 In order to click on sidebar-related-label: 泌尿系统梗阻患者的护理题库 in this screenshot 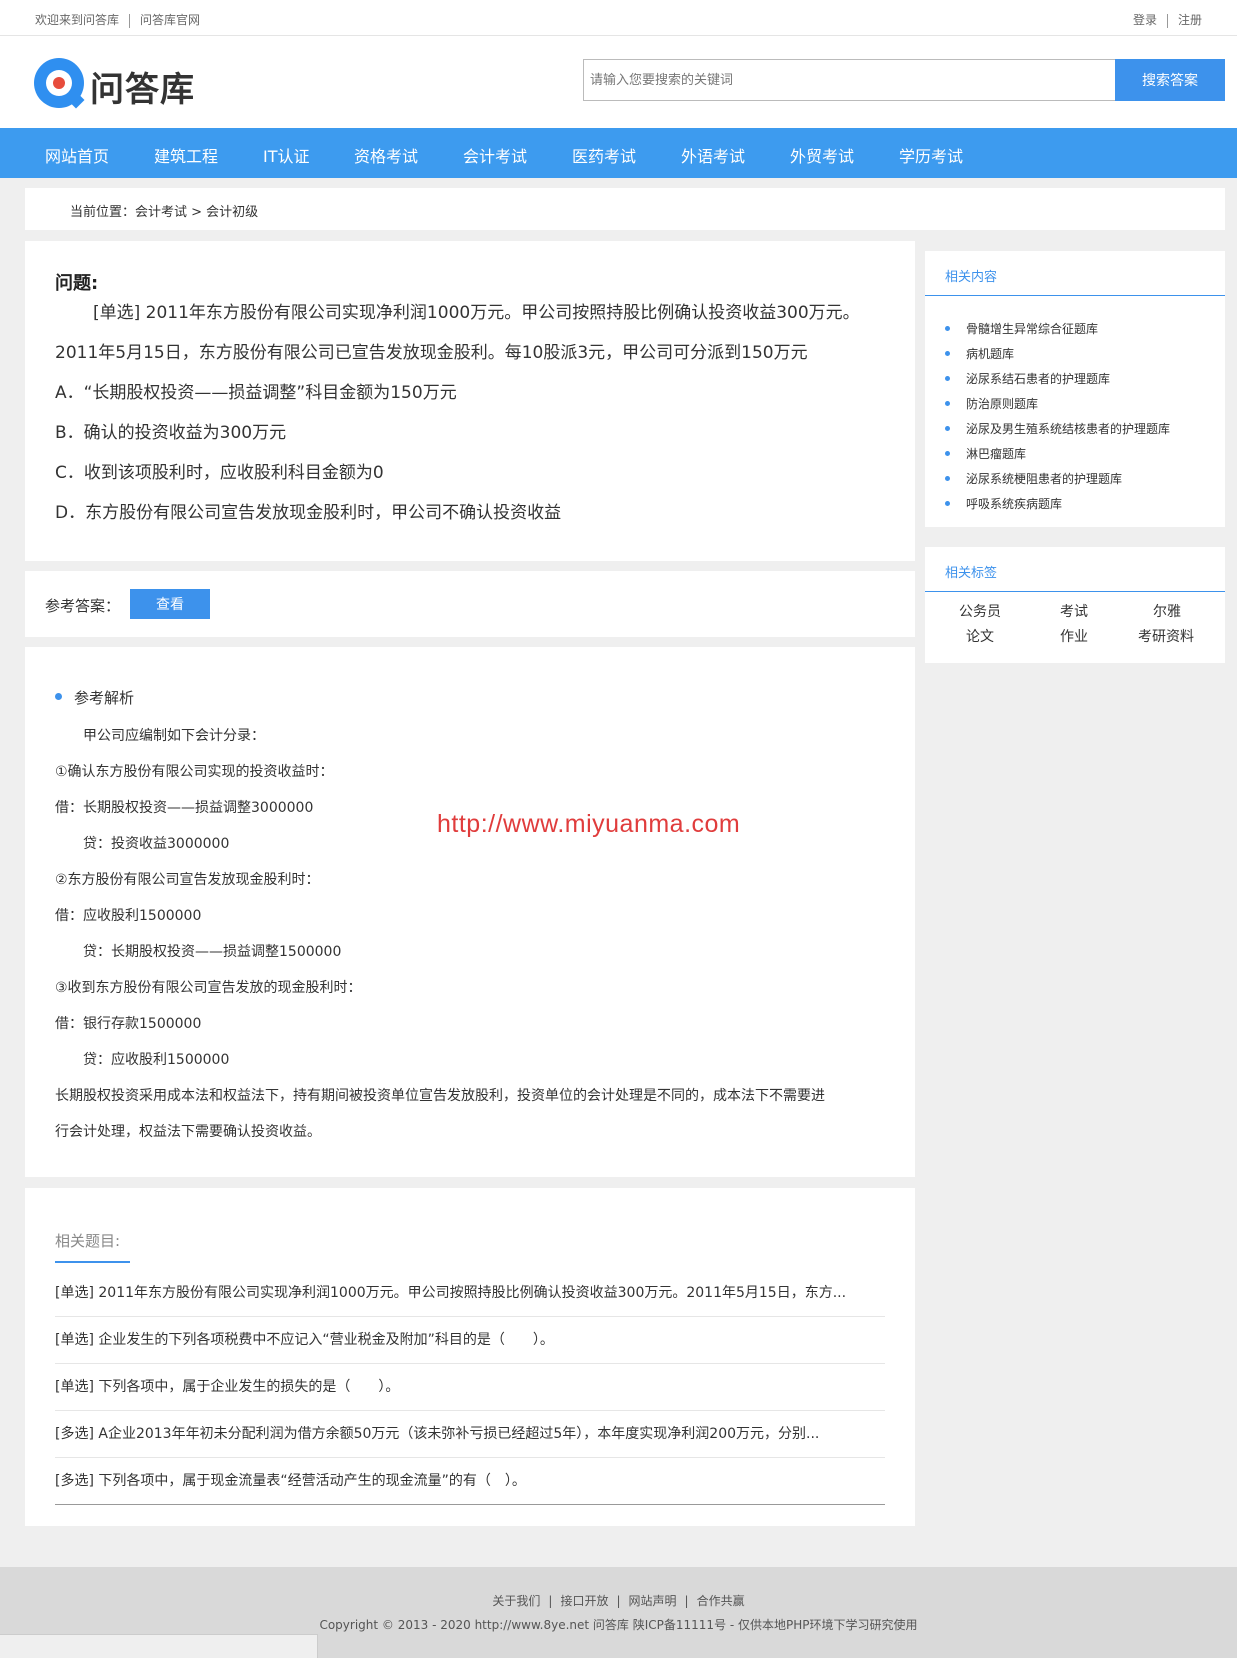, I will do `click(1044, 479)`.